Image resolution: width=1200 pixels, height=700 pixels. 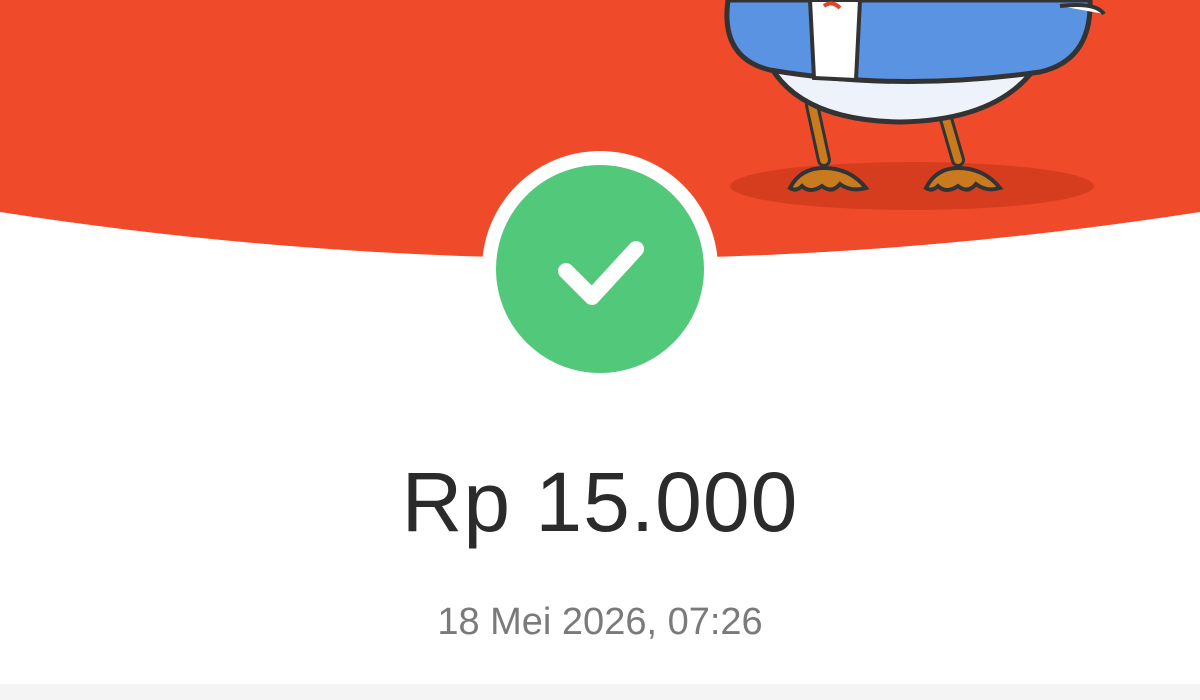 I want to click on success-circle, so click(x=600, y=269).